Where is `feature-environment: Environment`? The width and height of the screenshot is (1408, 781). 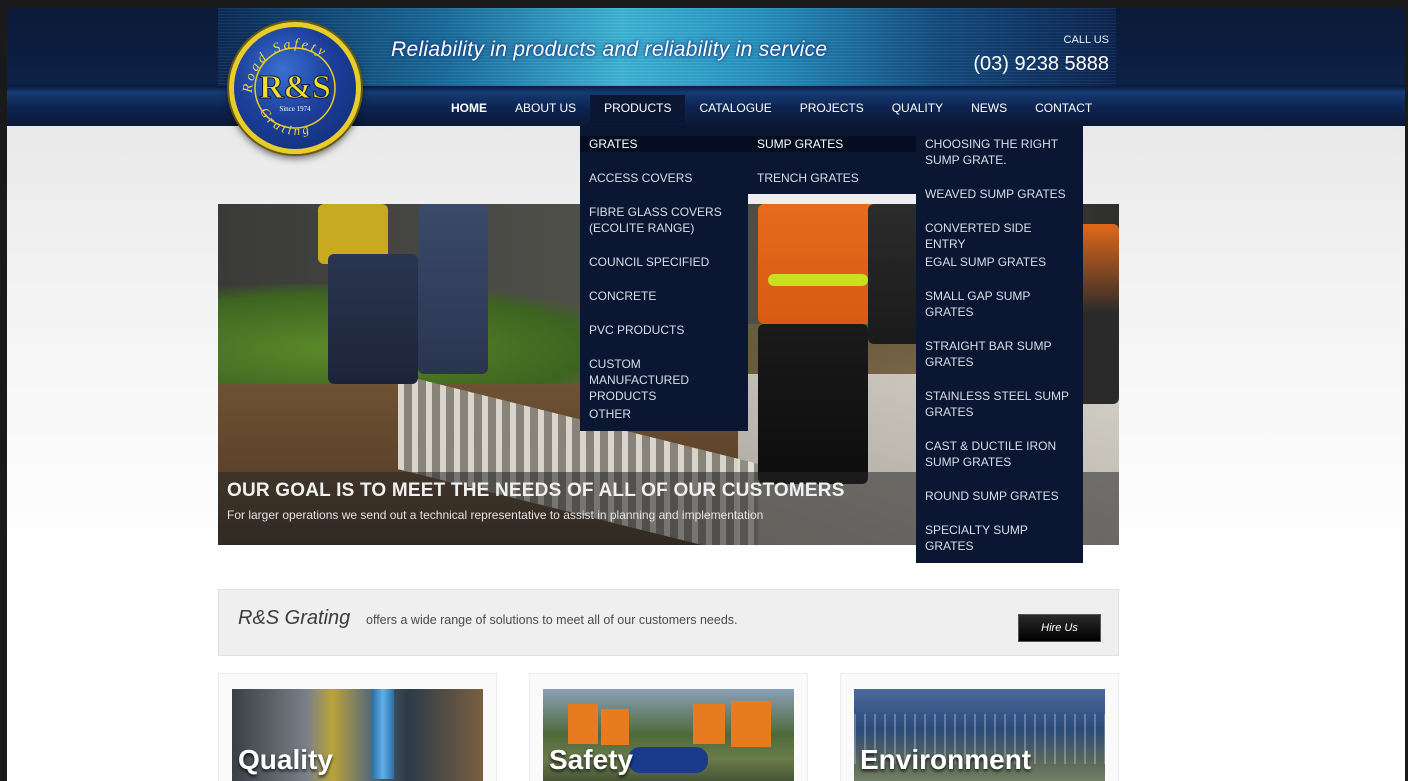 feature-environment: Environment is located at coordinates (979, 727).